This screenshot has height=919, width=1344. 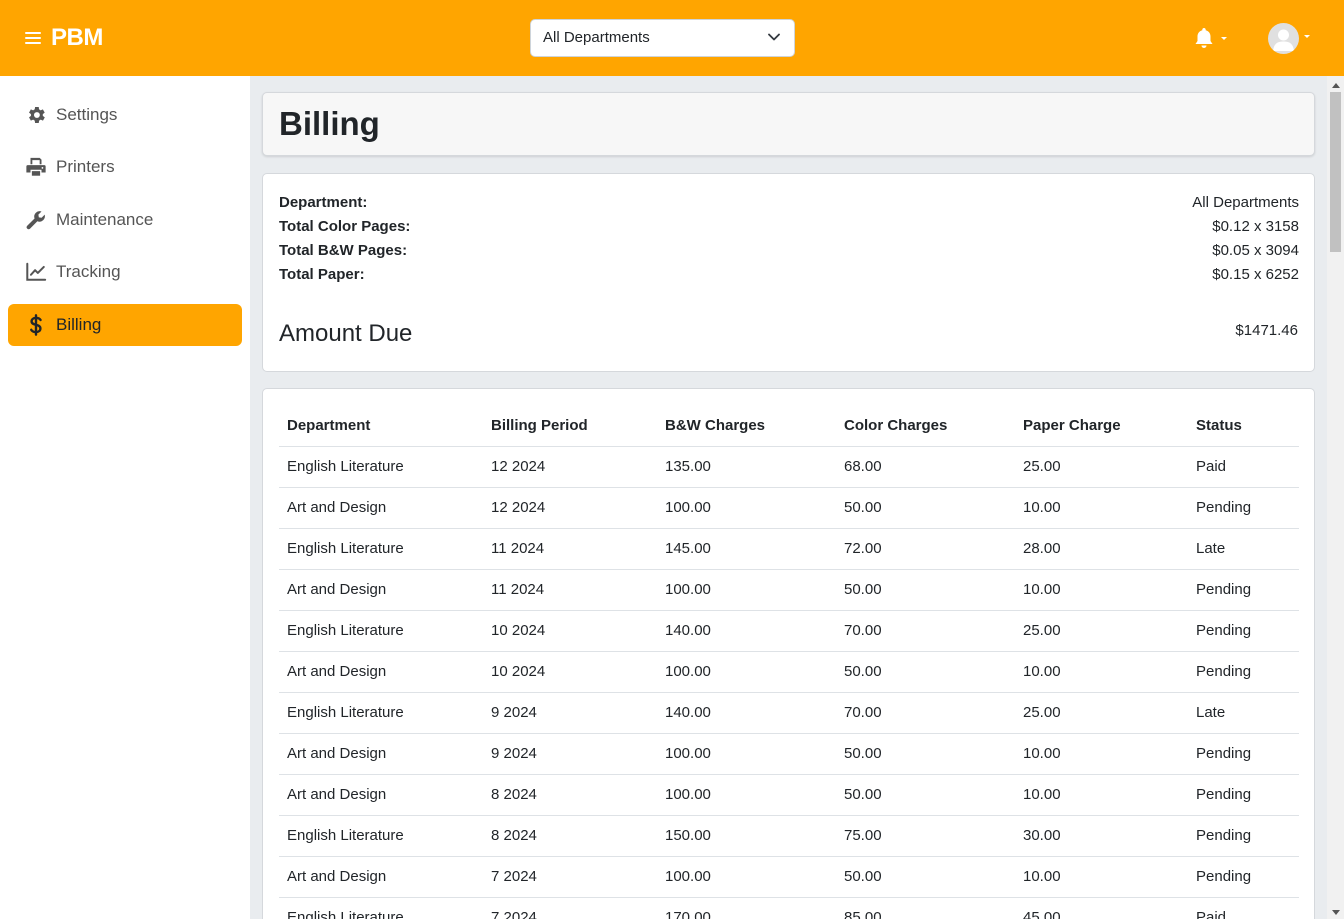 I want to click on summary-value: $0.12 x 3158, so click(x=1255, y=226).